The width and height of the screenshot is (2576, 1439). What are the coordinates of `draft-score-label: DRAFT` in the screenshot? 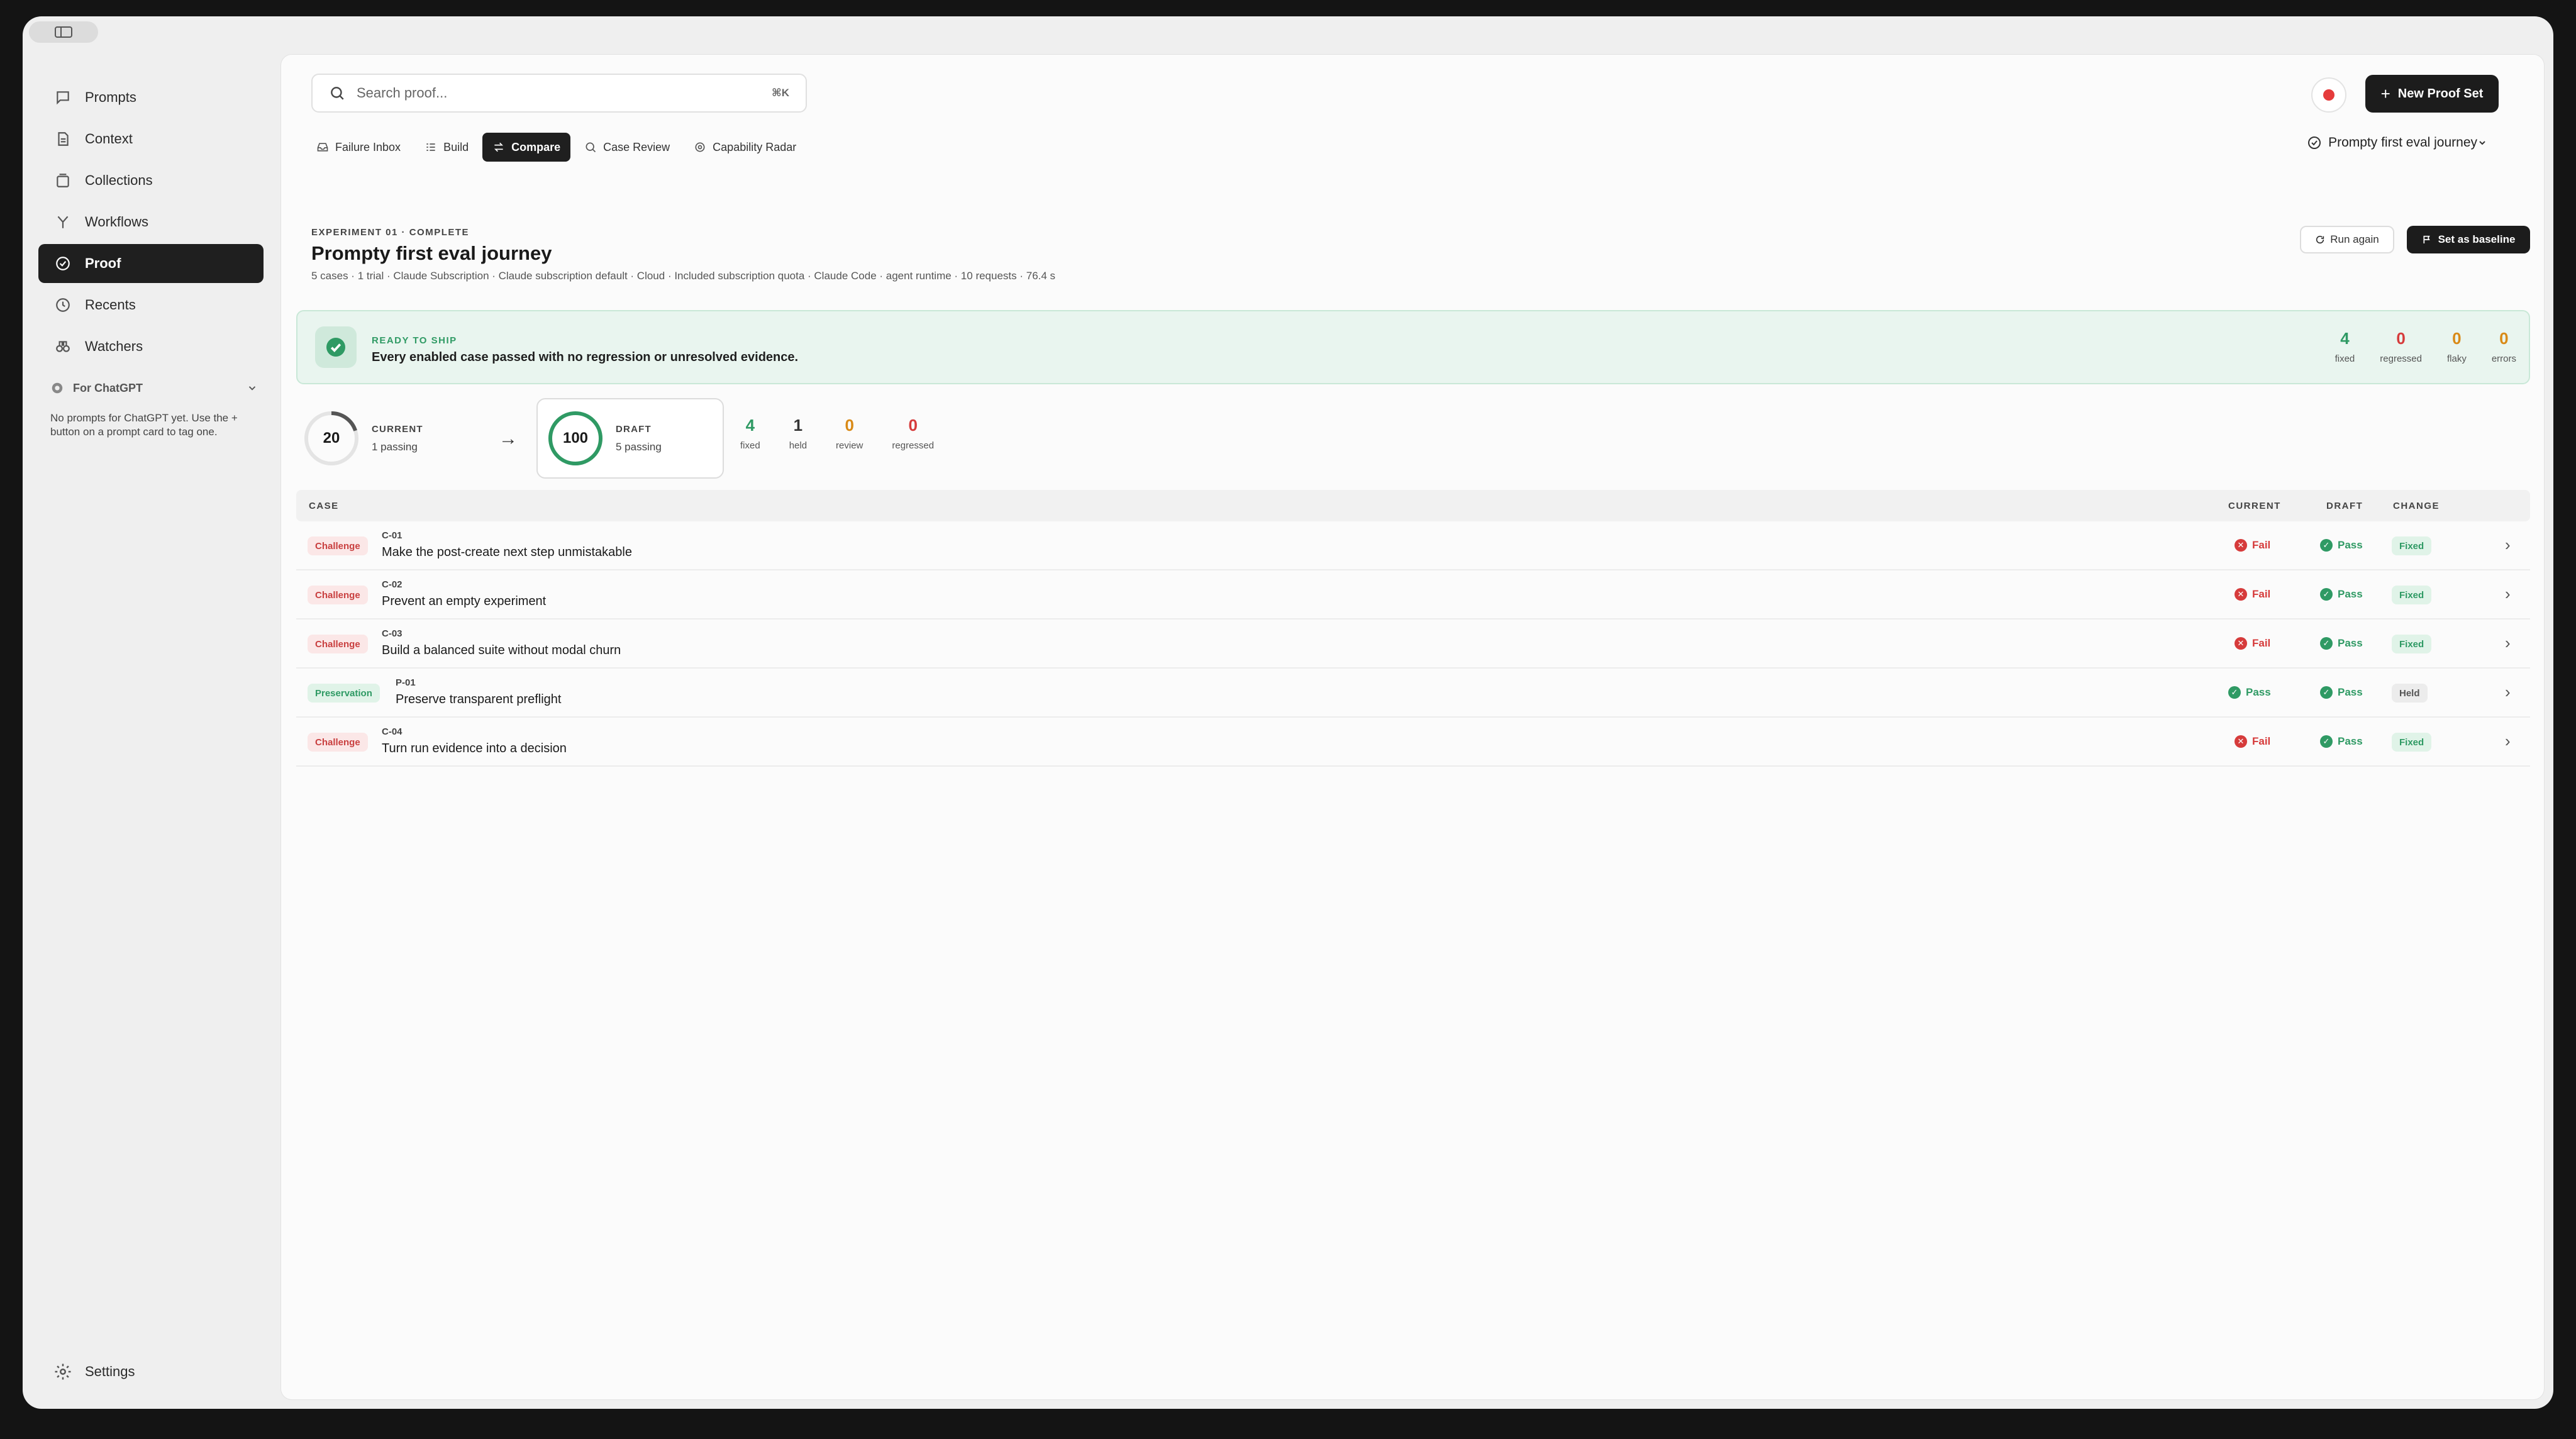 It's located at (634, 429).